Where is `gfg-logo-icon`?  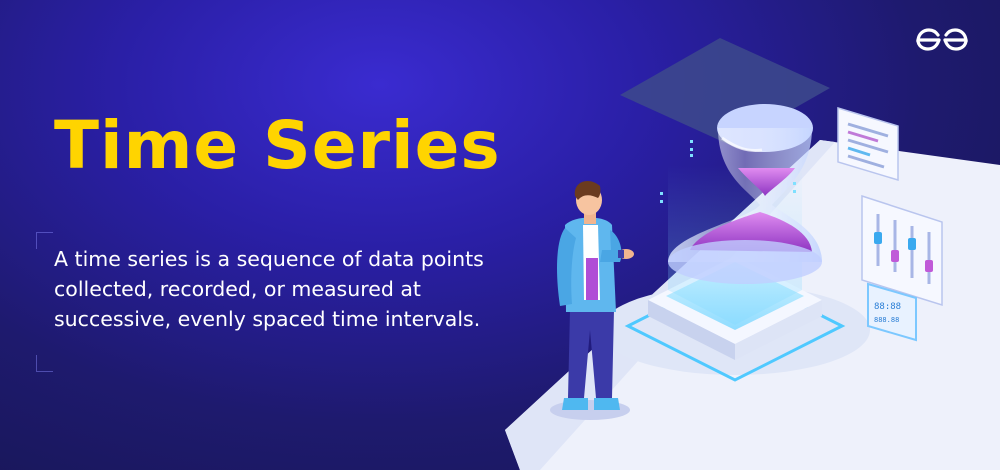
gfg-logo-icon is located at coordinates (942, 39).